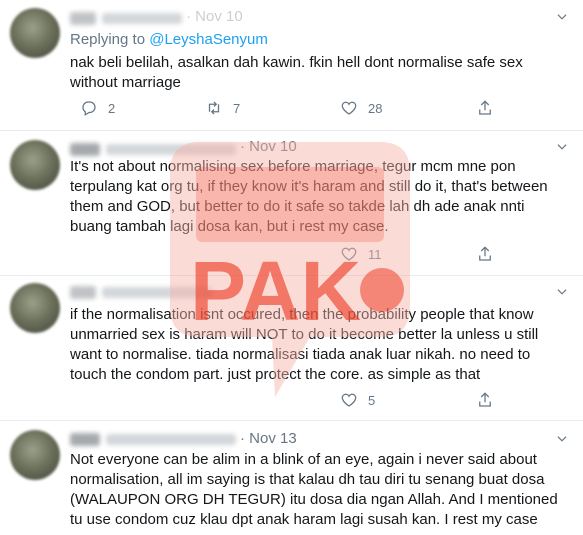  Describe the element at coordinates (375, 254) in the screenshot. I see `like-count: 11` at that location.